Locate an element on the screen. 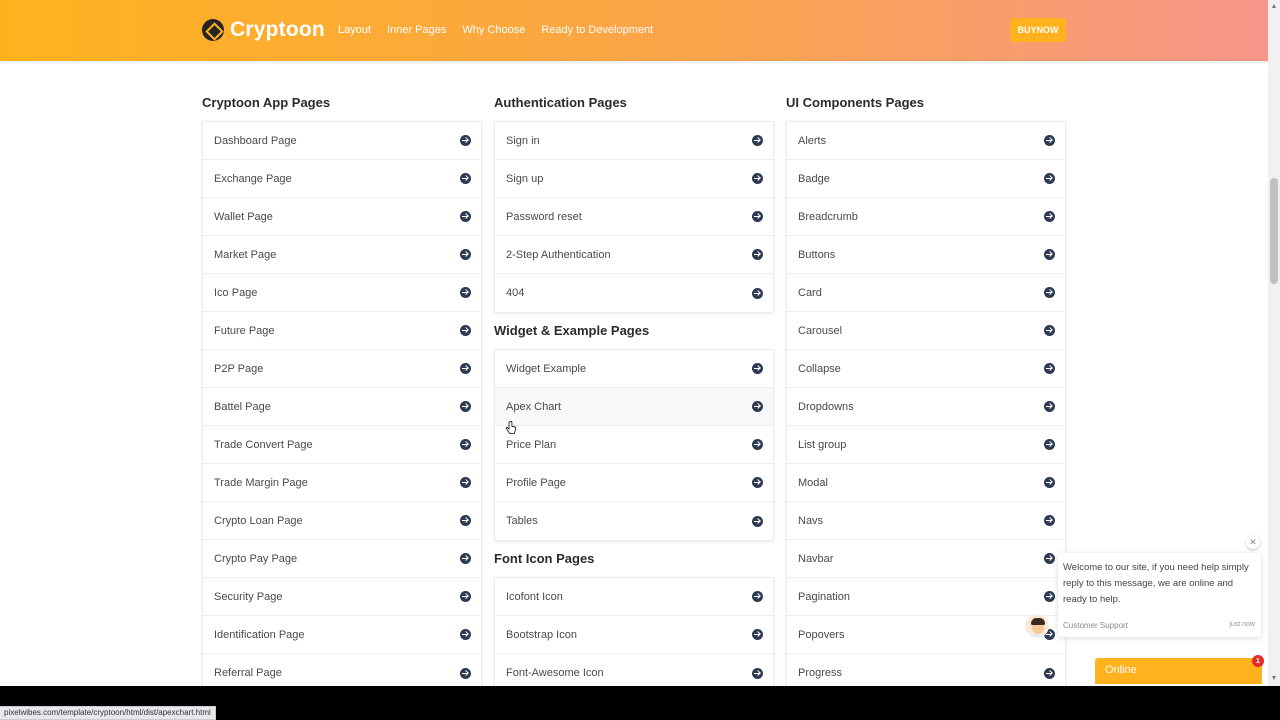  list-item-label: Bootstrap Icon is located at coordinates (541, 634).